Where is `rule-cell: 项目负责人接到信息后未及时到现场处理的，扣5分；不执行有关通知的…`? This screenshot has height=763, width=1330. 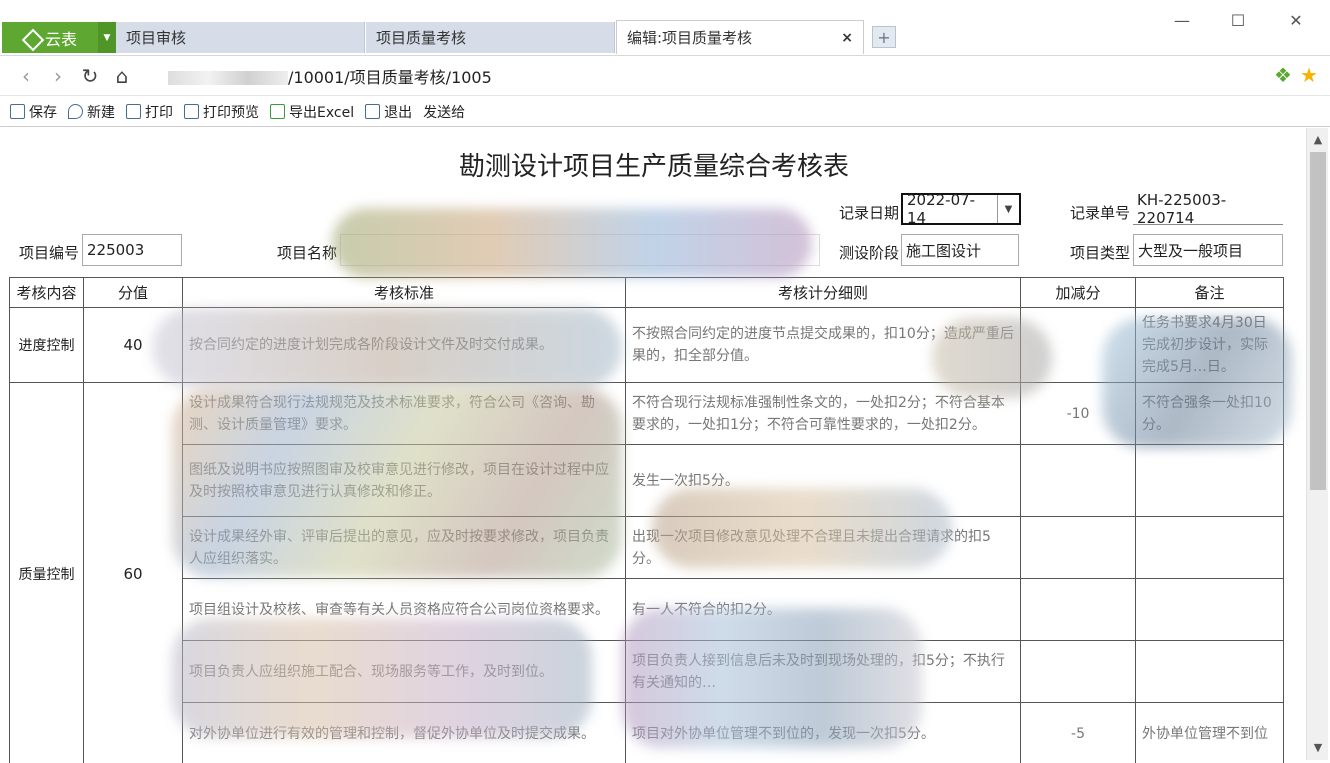 rule-cell: 项目负责人接到信息后未及时到现场处理的，扣5分；不执行有关通知的… is located at coordinates (823, 671).